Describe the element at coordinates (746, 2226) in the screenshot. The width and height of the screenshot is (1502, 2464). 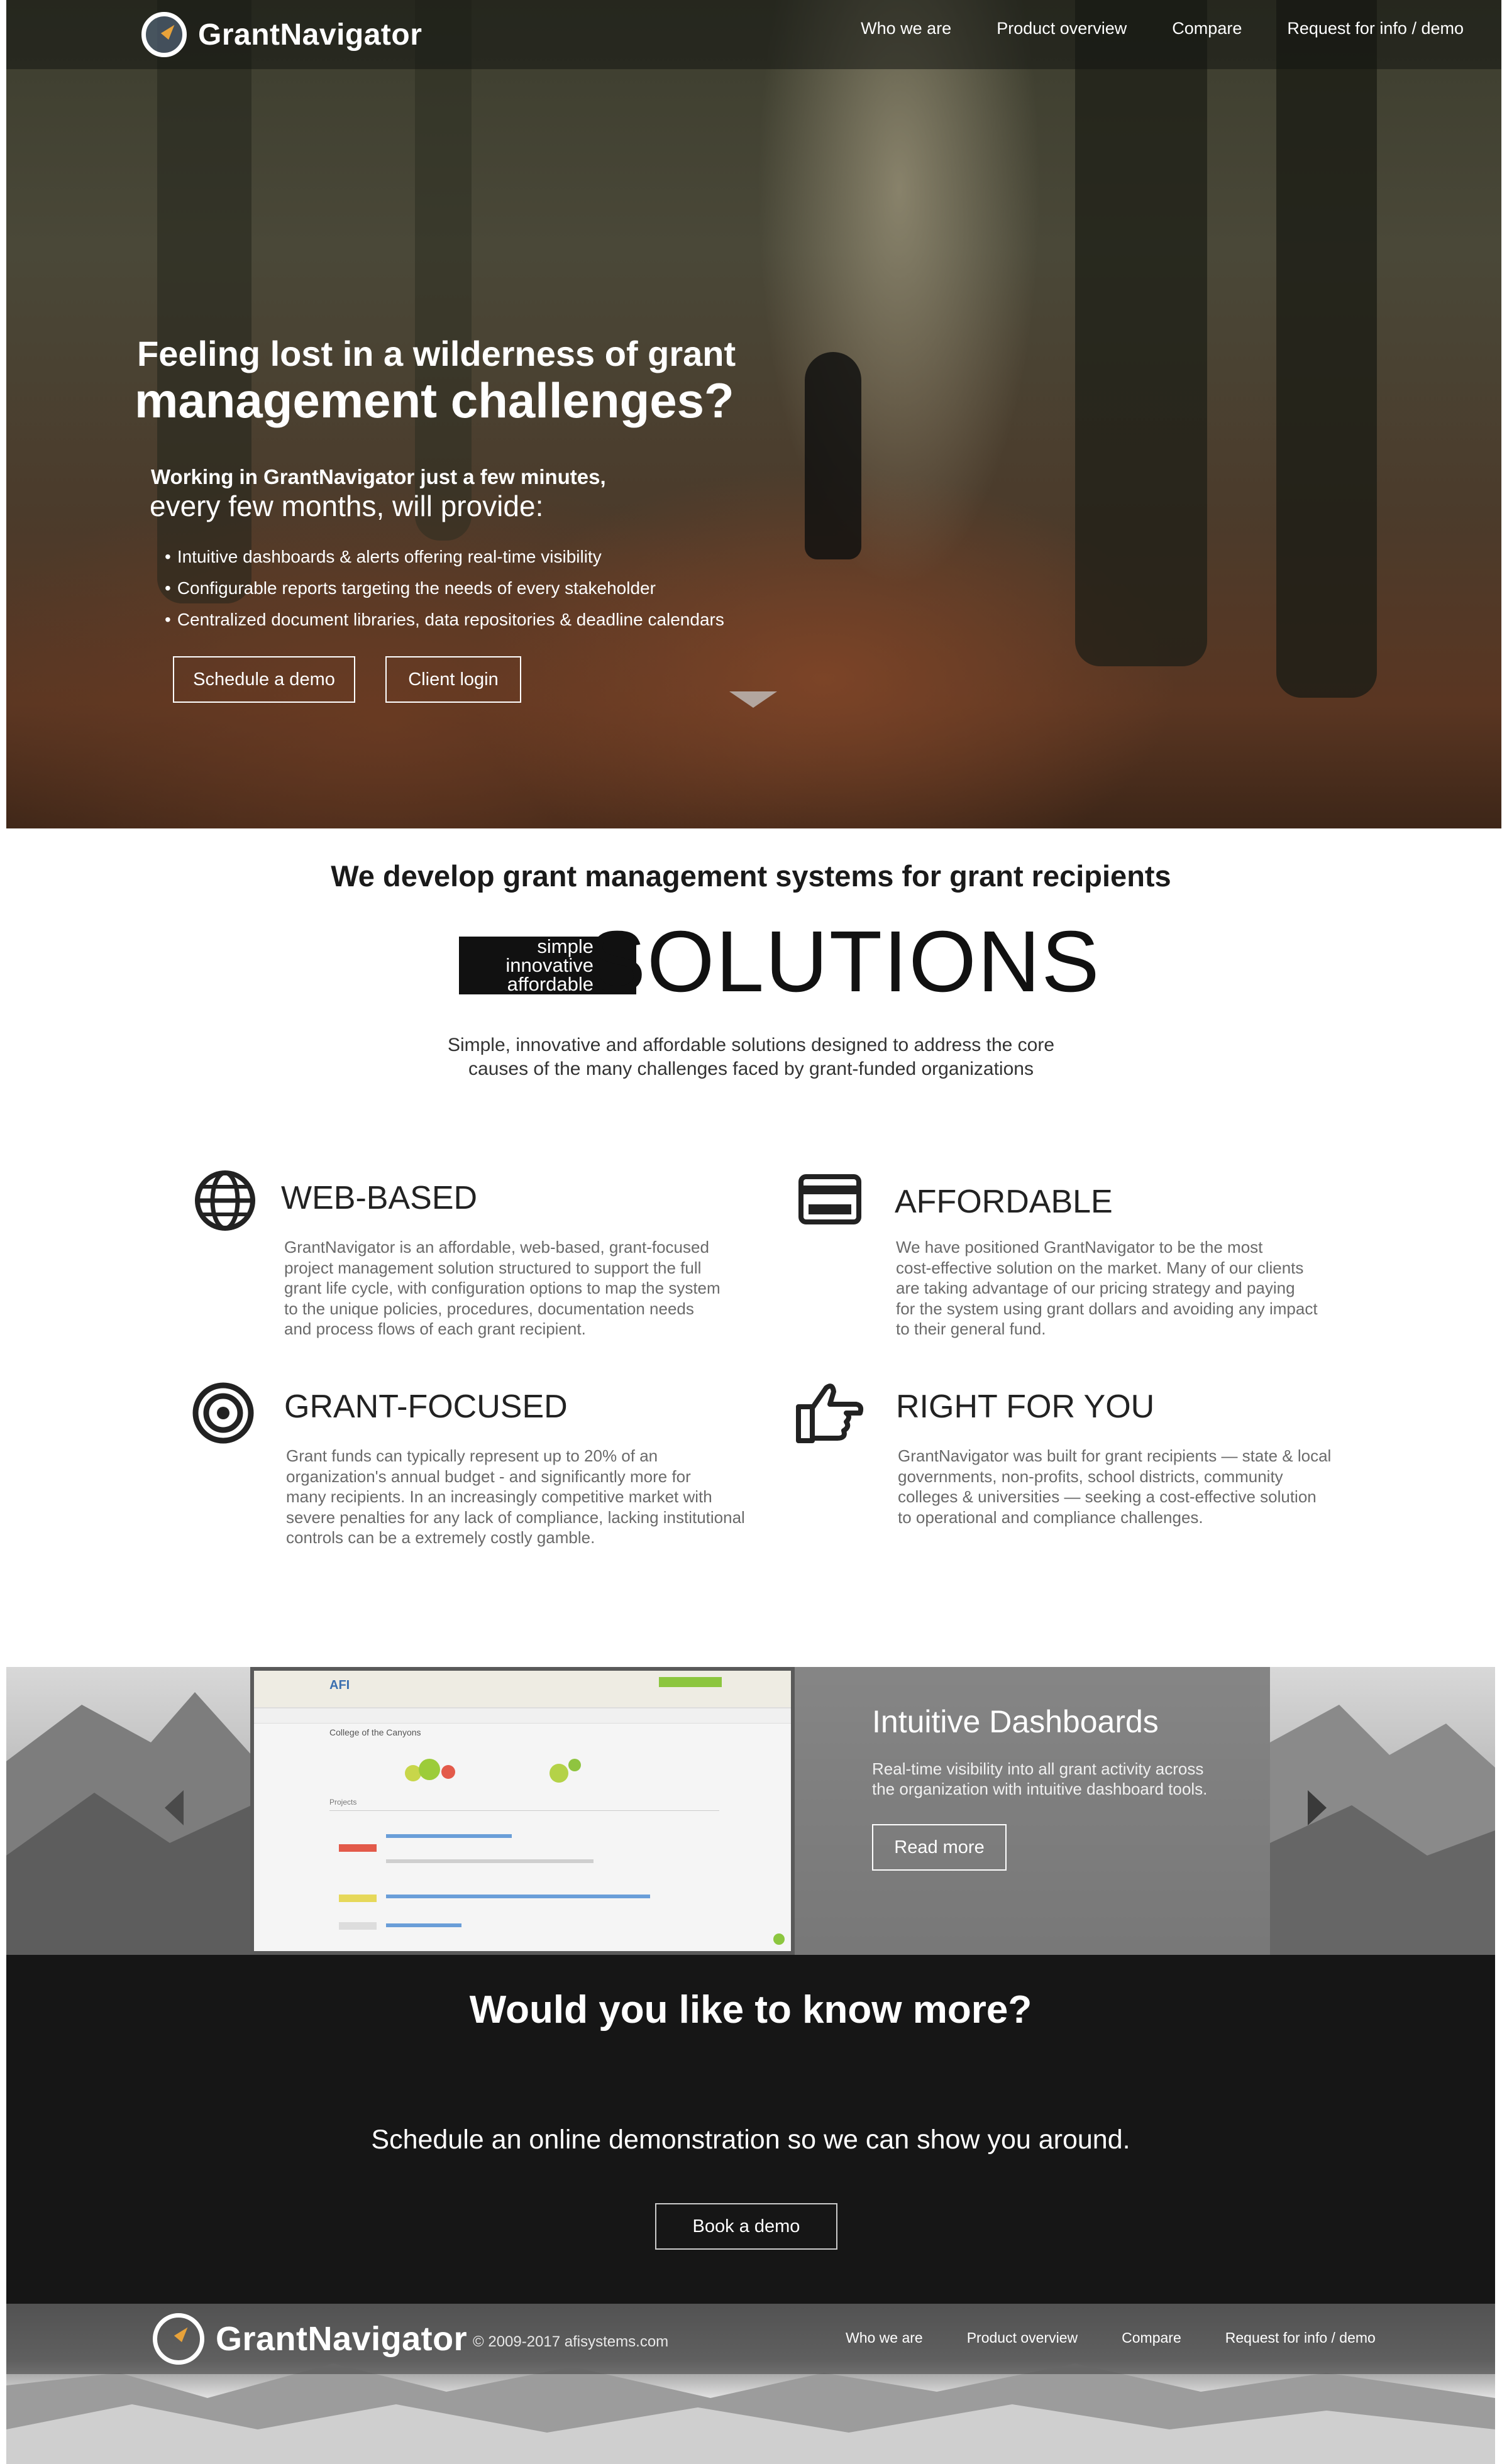
I see `book-demo-button: Book a demo` at that location.